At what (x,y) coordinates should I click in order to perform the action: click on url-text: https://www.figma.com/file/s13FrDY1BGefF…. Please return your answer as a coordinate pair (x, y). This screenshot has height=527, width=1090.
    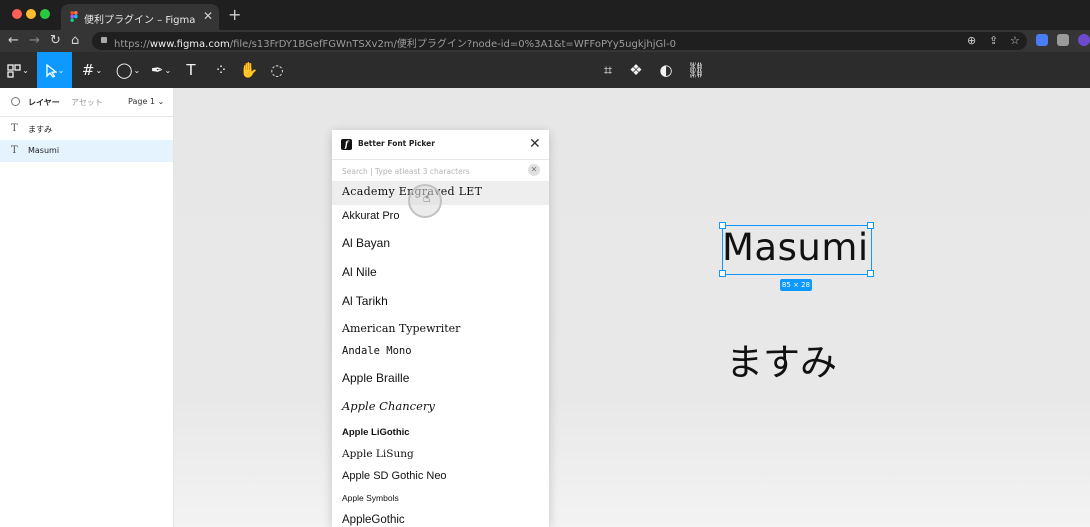
    Looking at the image, I should click on (395, 42).